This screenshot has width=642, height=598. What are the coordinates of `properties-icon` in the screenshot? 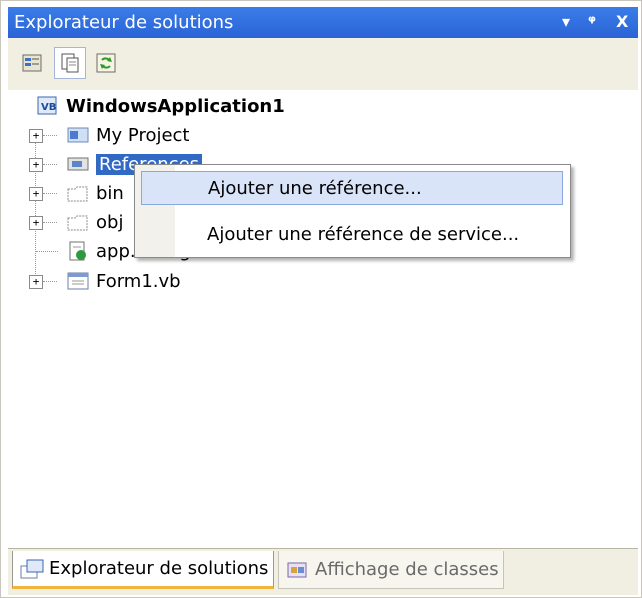 It's located at (32, 63).